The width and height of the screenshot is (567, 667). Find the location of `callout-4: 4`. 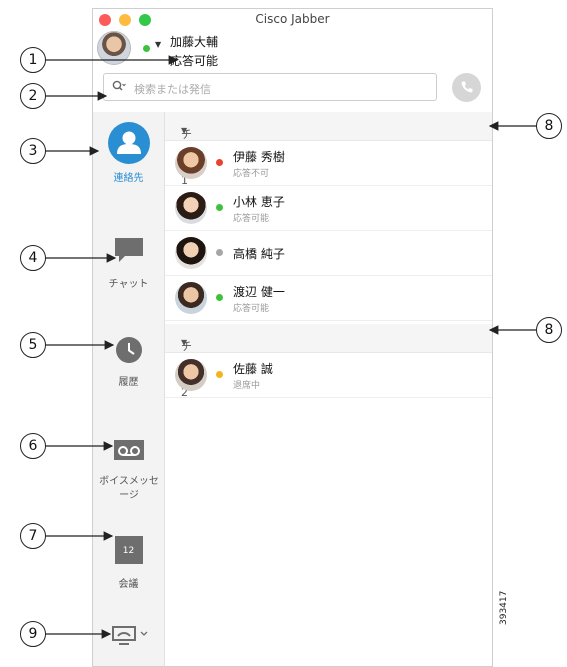

callout-4: 4 is located at coordinates (33, 258).